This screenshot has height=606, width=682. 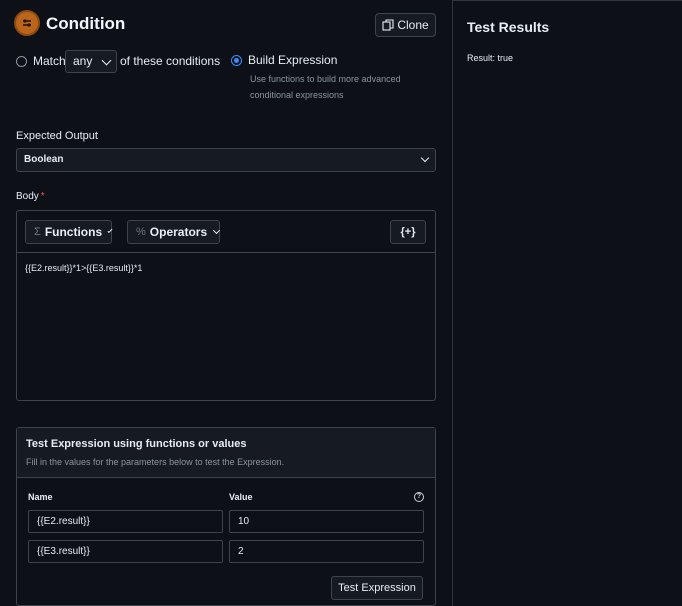 What do you see at coordinates (236, 60) in the screenshot?
I see `build-expression-radio` at bounding box center [236, 60].